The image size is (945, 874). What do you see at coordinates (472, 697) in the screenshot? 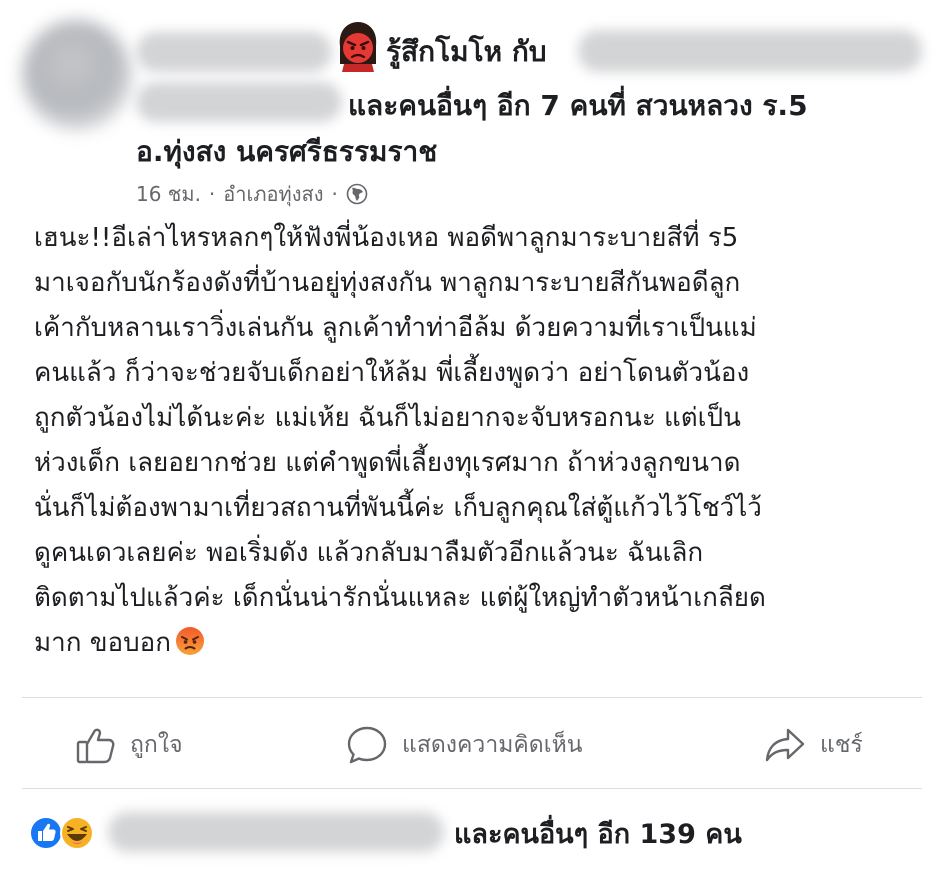
I see `actions-divider-top` at bounding box center [472, 697].